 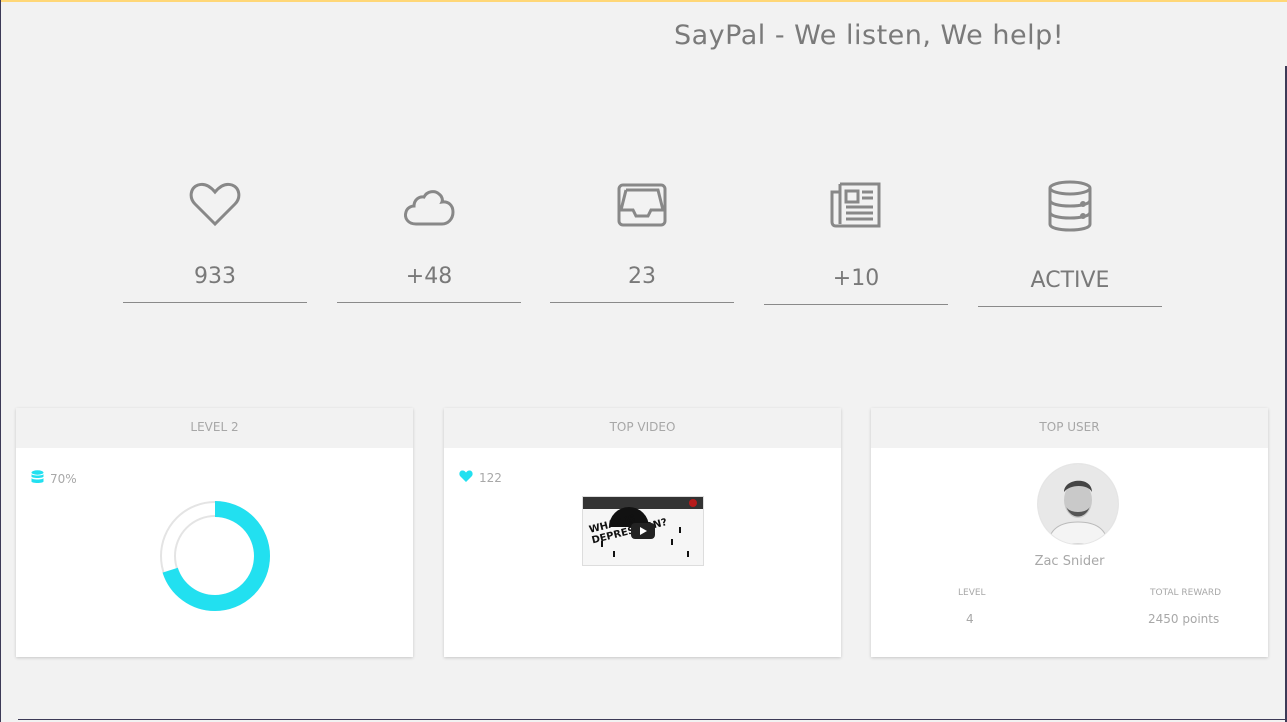 I want to click on level-panel: LEVEL 2 70%, so click(x=214, y=532).